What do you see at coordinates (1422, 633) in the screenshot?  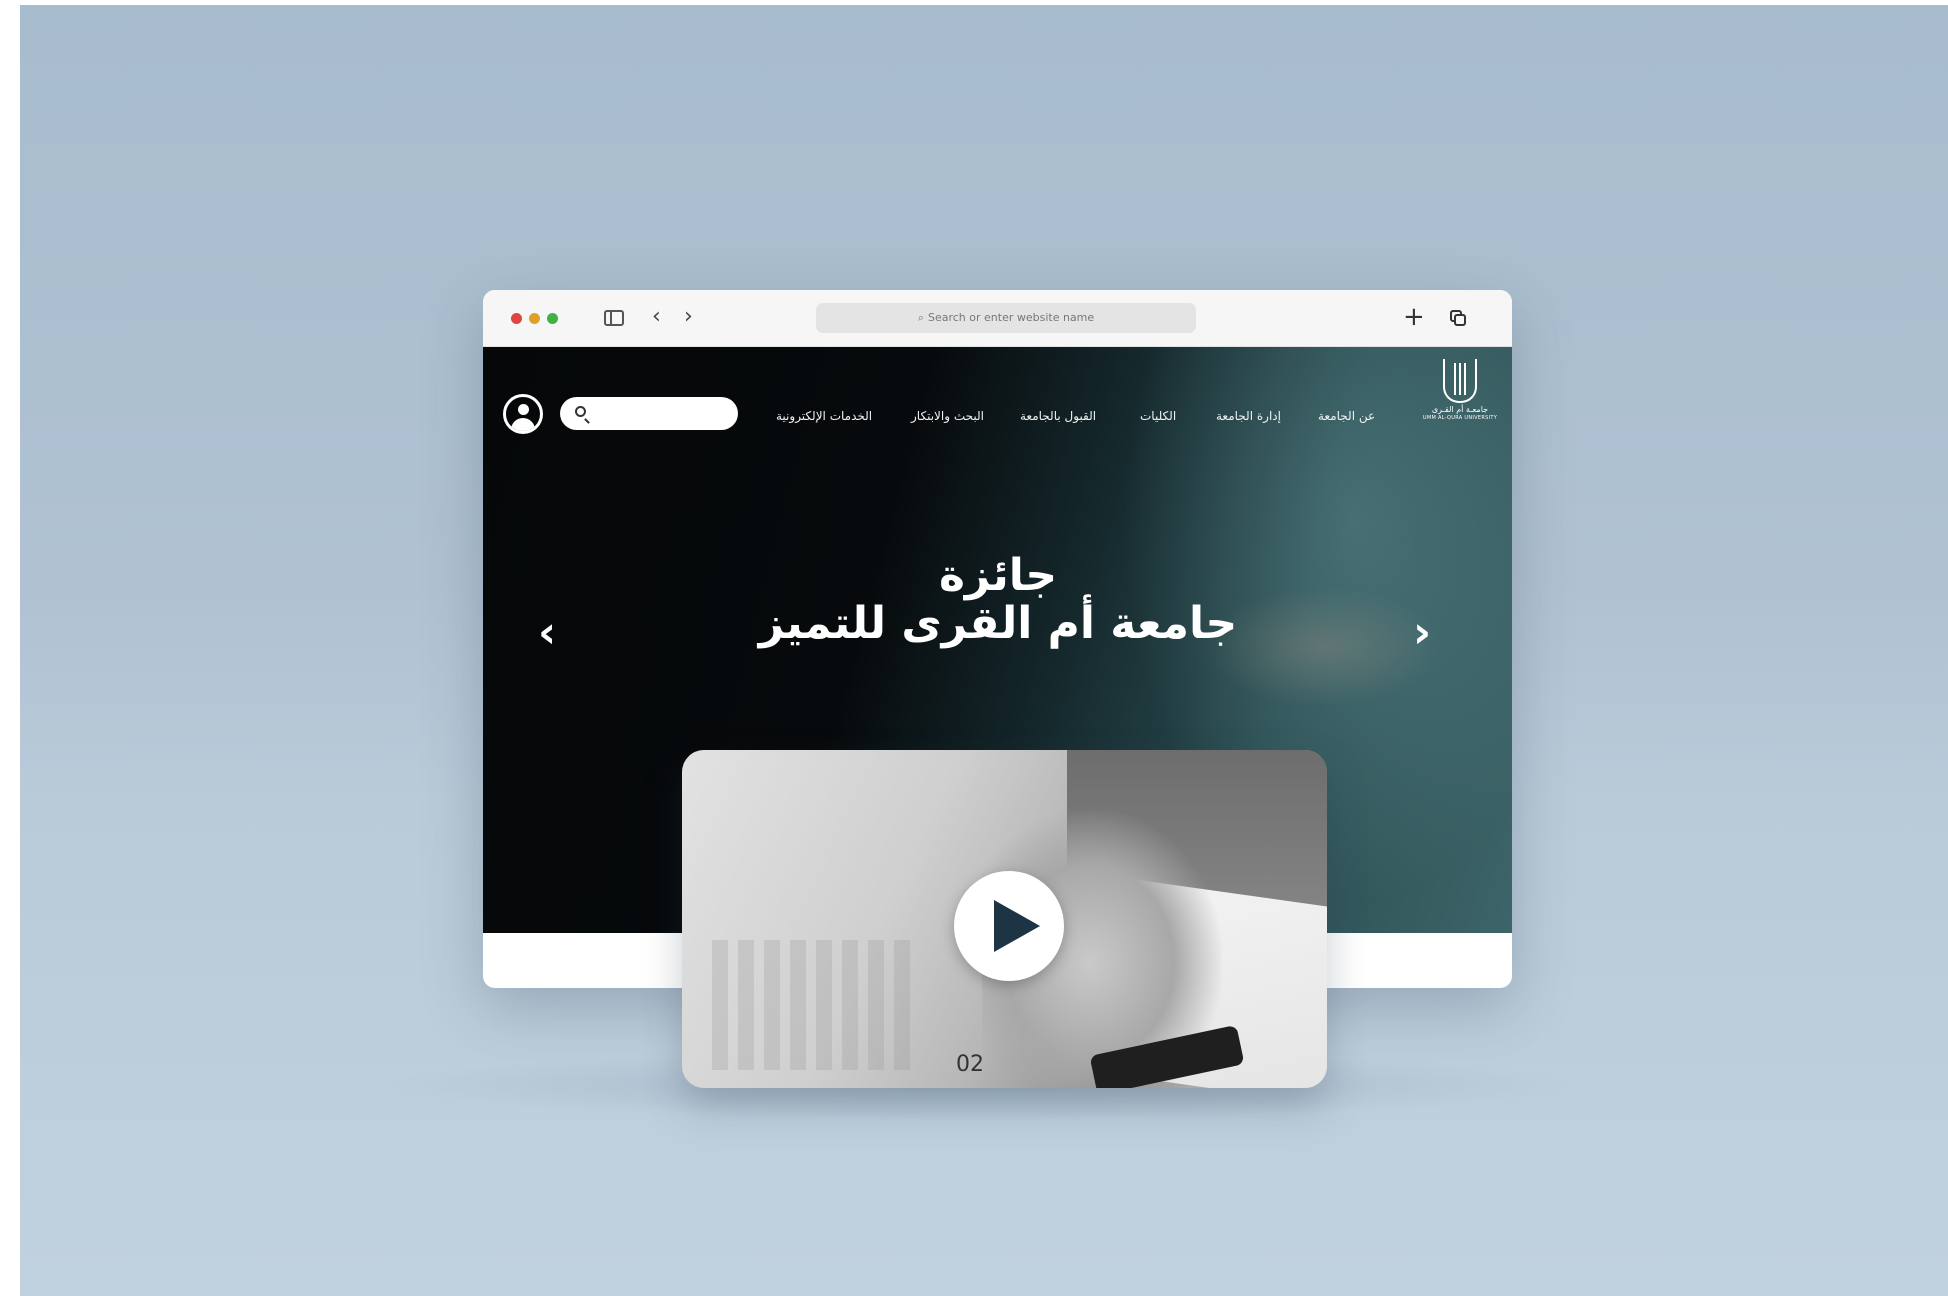 I see `slider-next-icon: ›` at bounding box center [1422, 633].